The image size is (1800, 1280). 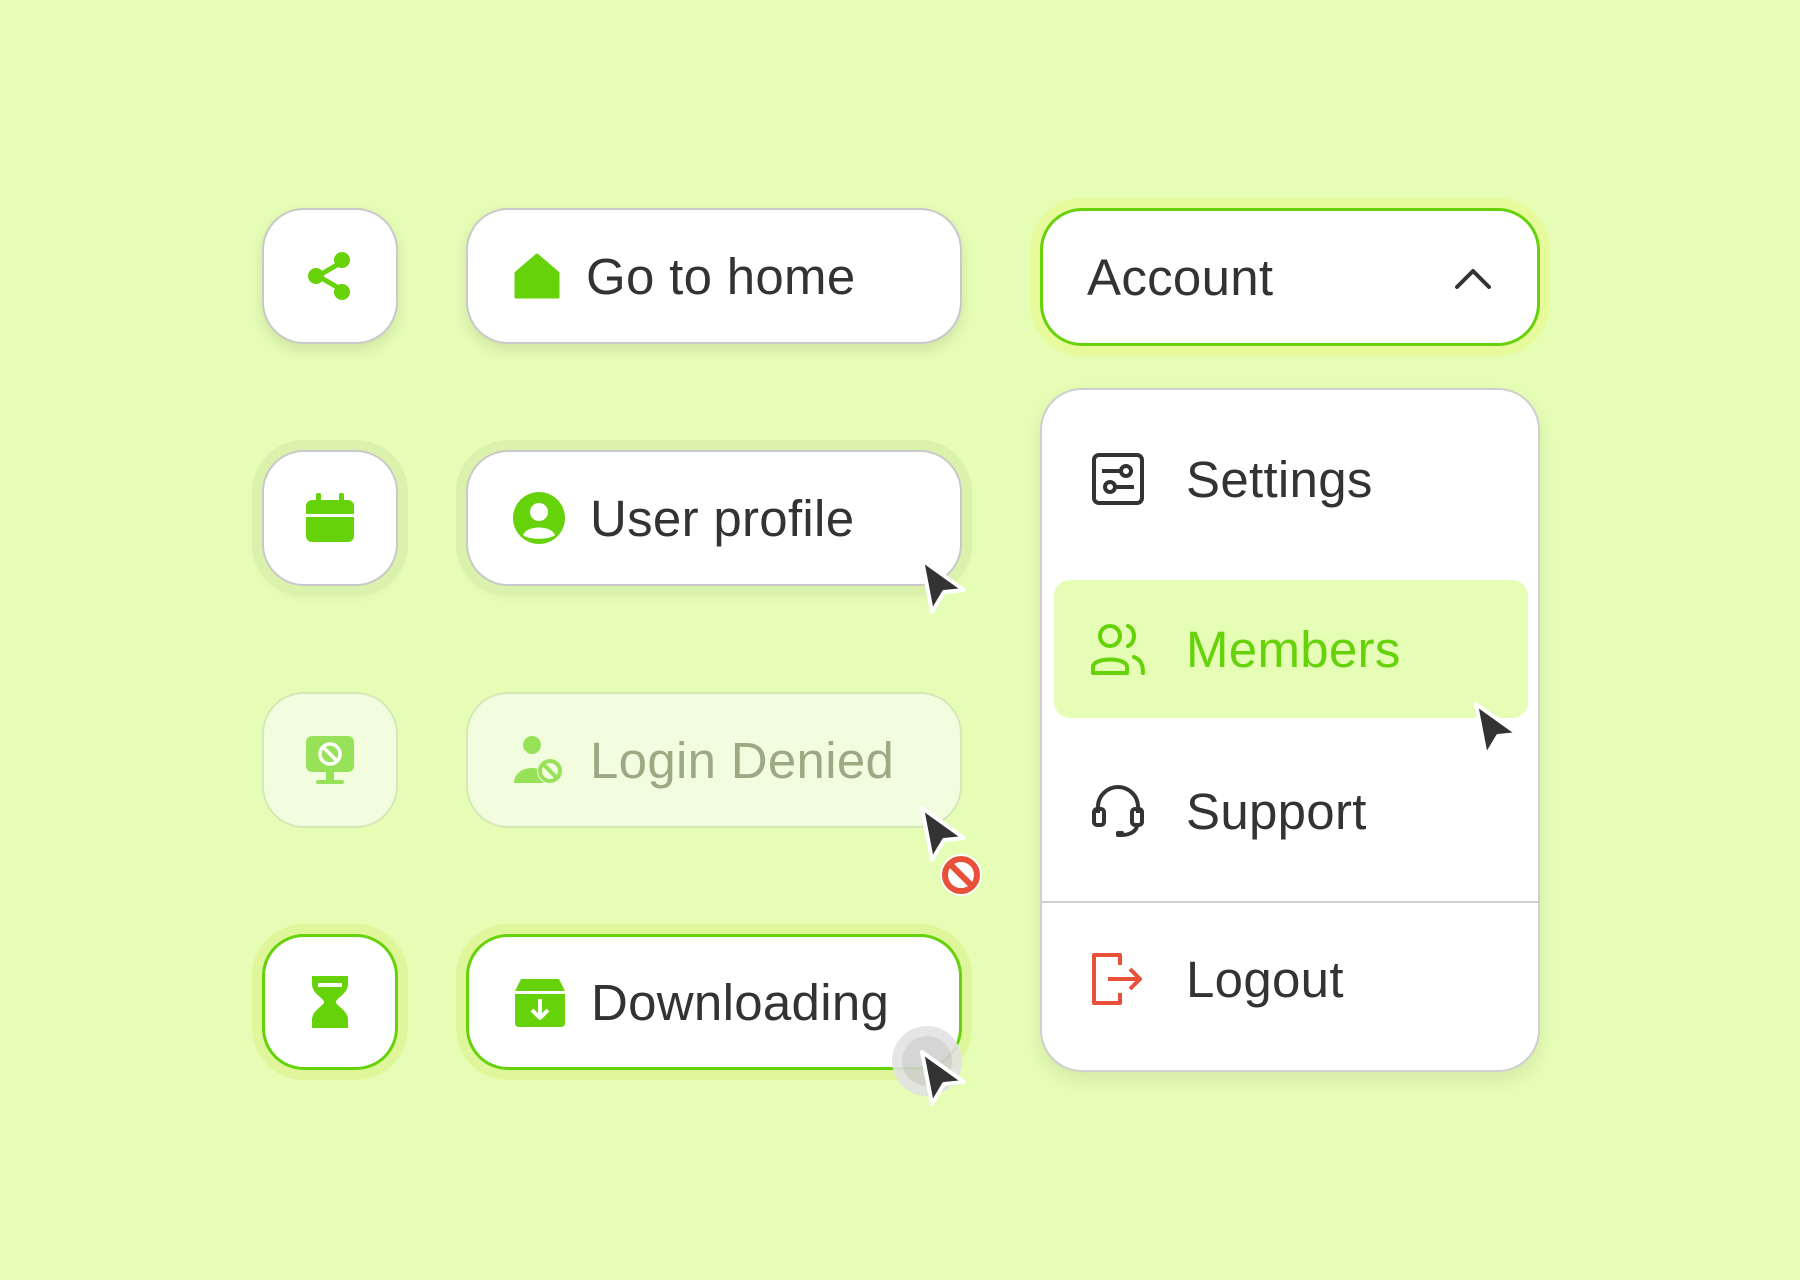 I want to click on account-label: Account, so click(x=1180, y=277).